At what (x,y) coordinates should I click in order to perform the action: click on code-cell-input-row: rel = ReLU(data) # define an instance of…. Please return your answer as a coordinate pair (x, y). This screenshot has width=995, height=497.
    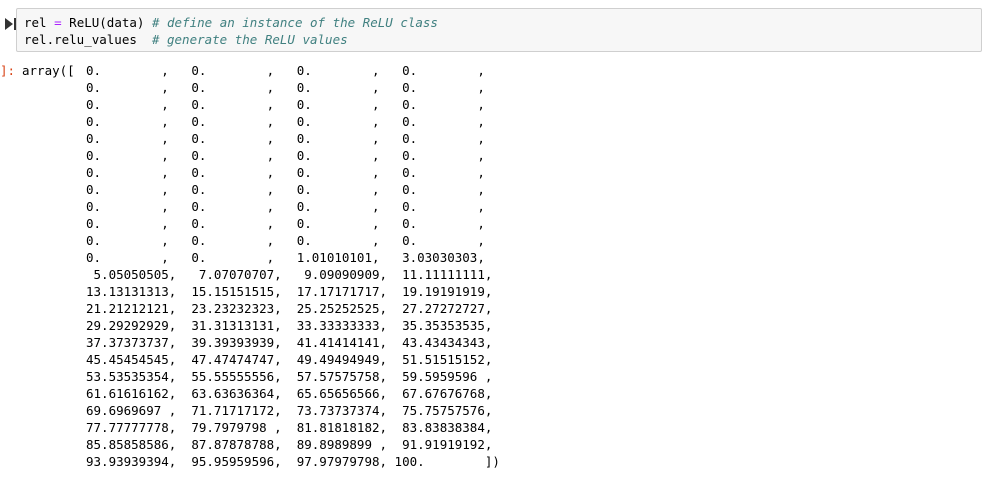
    Looking at the image, I should click on (497, 31).